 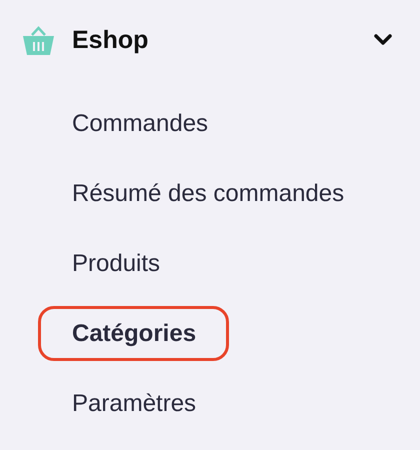 I want to click on menu-item: Commandes, so click(x=140, y=123).